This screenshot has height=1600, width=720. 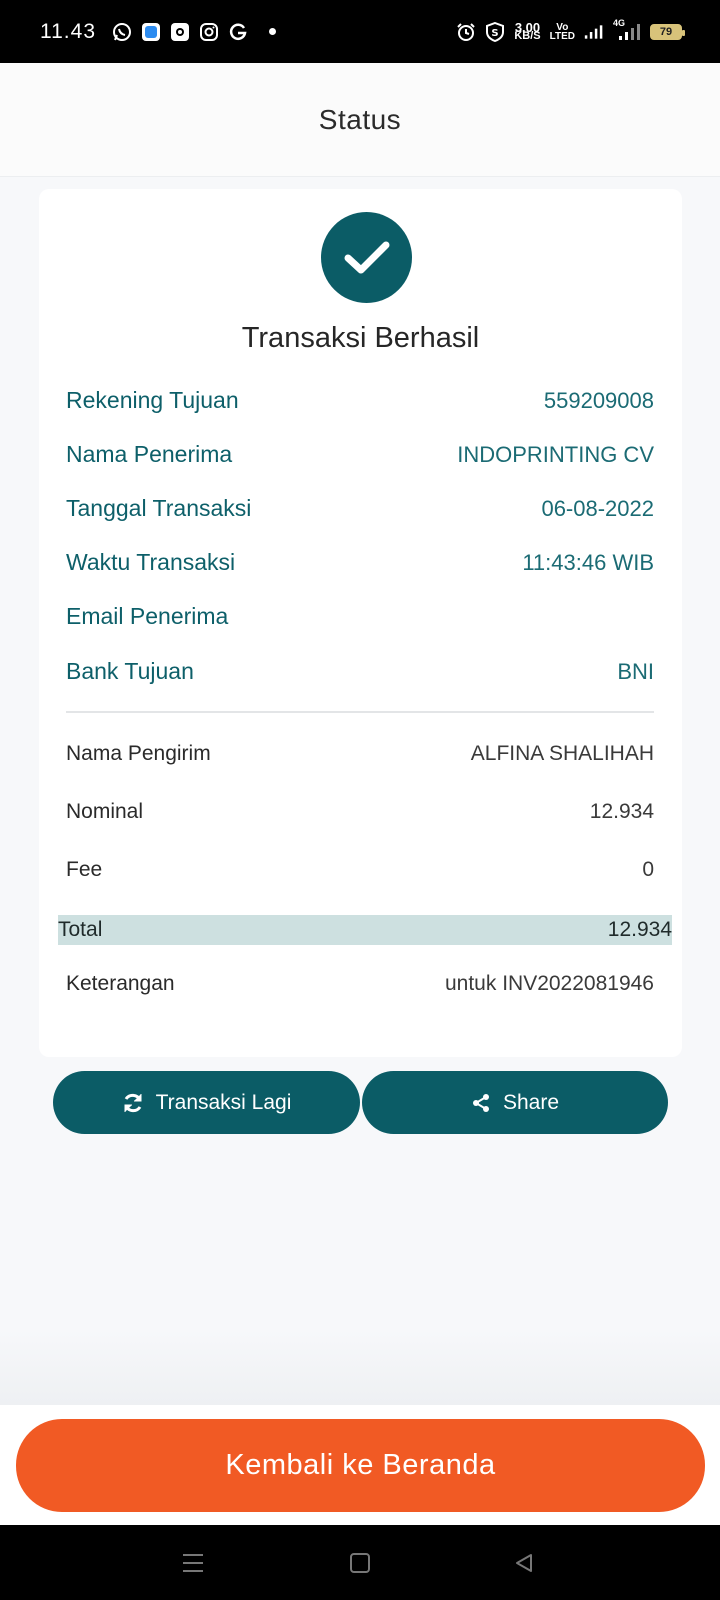 I want to click on row-value: INDOPRINTING CV, so click(x=555, y=454).